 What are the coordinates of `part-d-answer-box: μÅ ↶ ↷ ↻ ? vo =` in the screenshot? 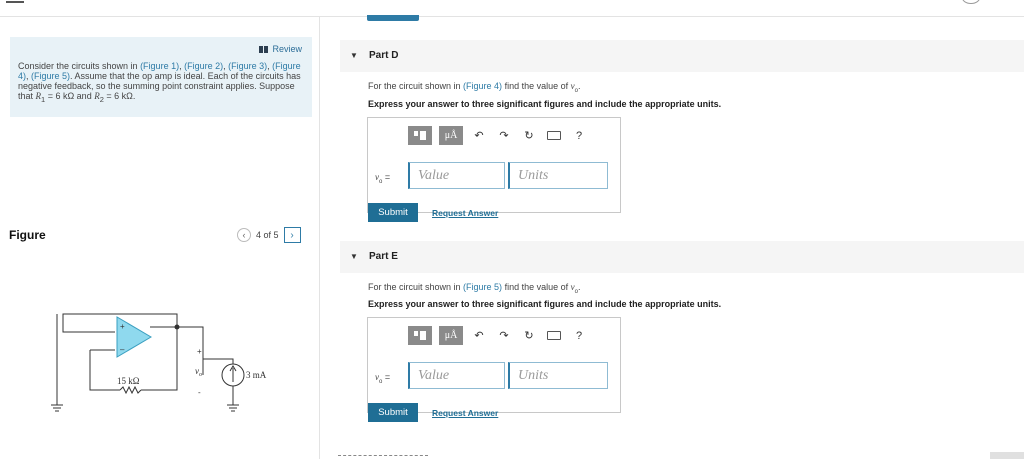 It's located at (494, 165).